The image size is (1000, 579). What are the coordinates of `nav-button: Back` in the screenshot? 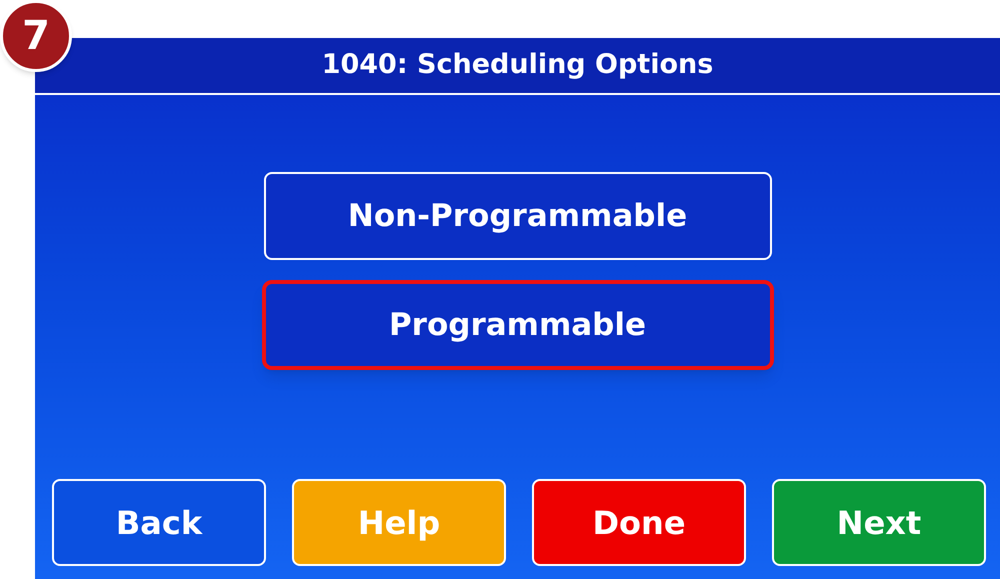 It's located at (159, 522).